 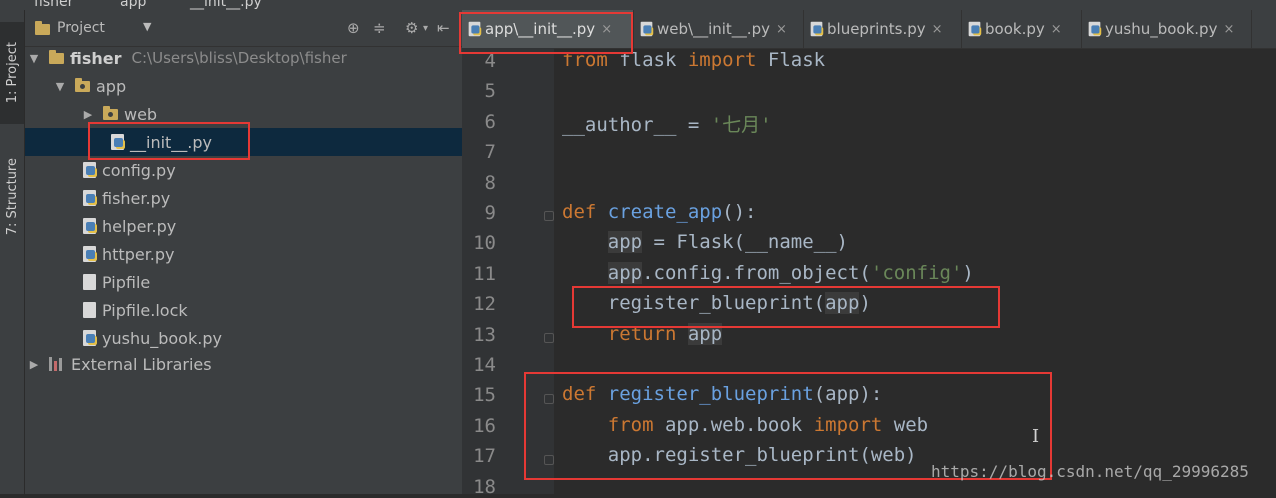 What do you see at coordinates (1090, 471) in the screenshot?
I see `watermark: https://blog.csdn.net/qq_29996285` at bounding box center [1090, 471].